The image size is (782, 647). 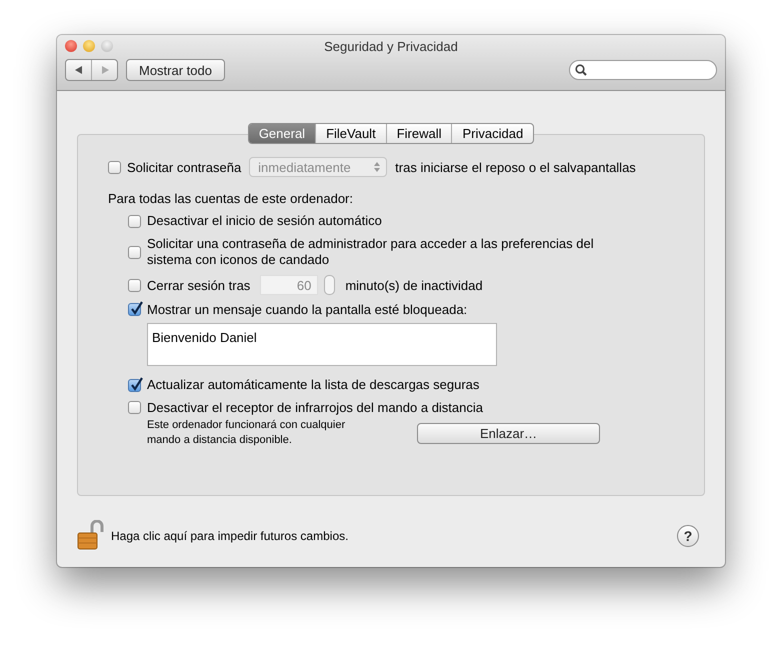 What do you see at coordinates (282, 133) in the screenshot?
I see `tab: General` at bounding box center [282, 133].